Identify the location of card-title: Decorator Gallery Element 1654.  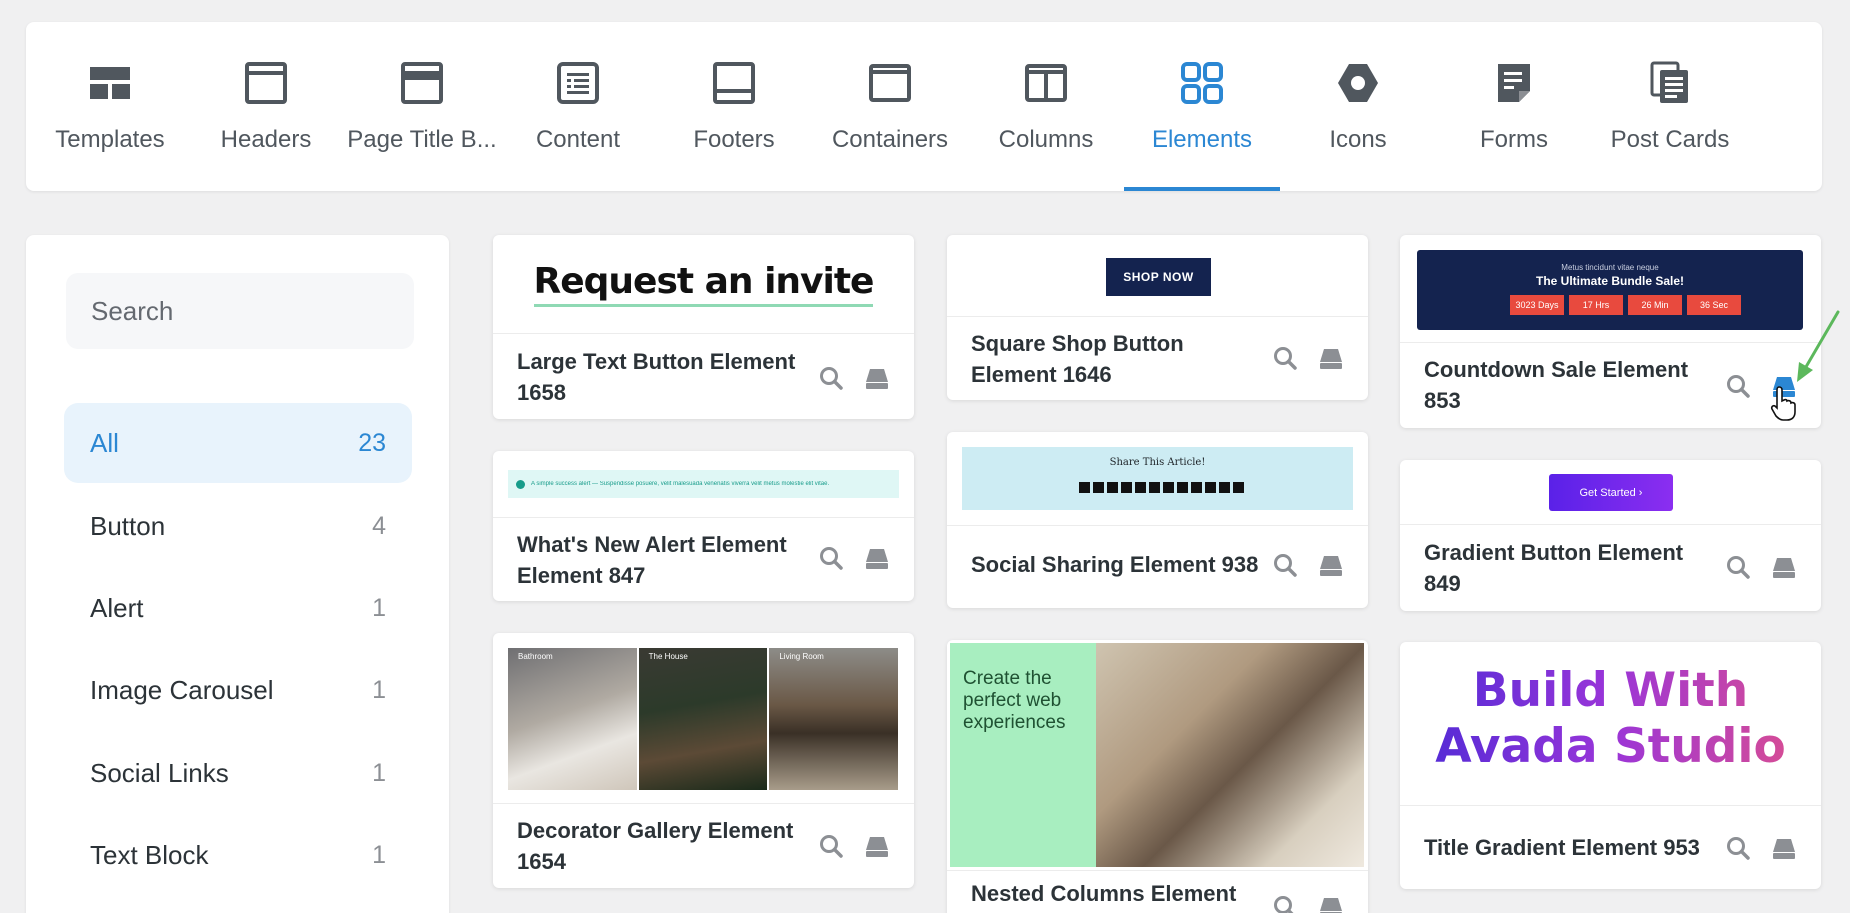
(655, 846).